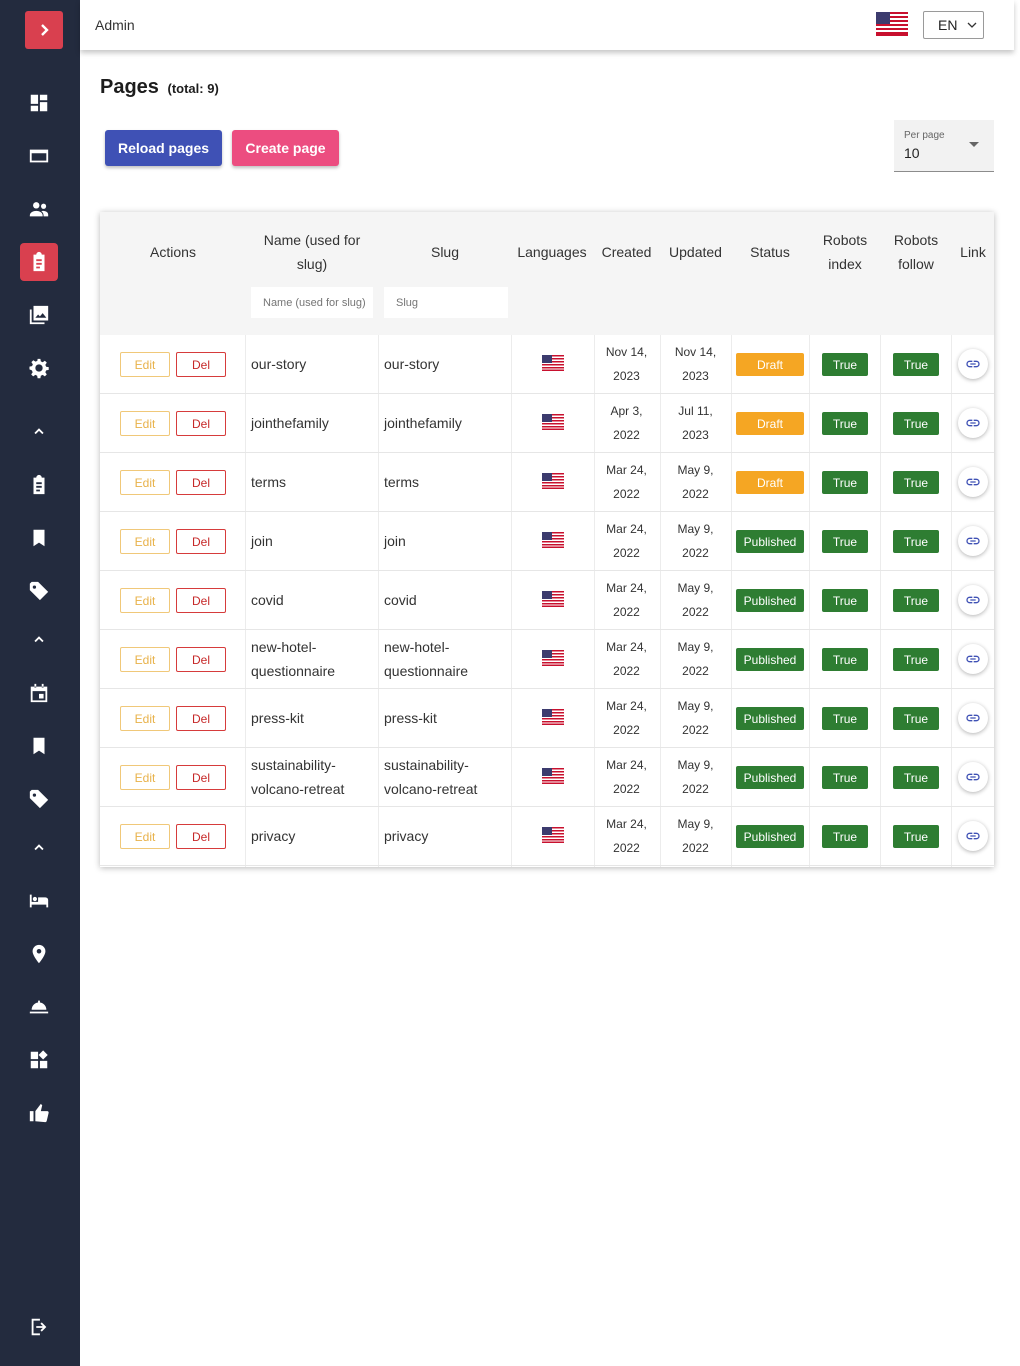  I want to click on sidebar-item-hotel-bed, so click(39, 901).